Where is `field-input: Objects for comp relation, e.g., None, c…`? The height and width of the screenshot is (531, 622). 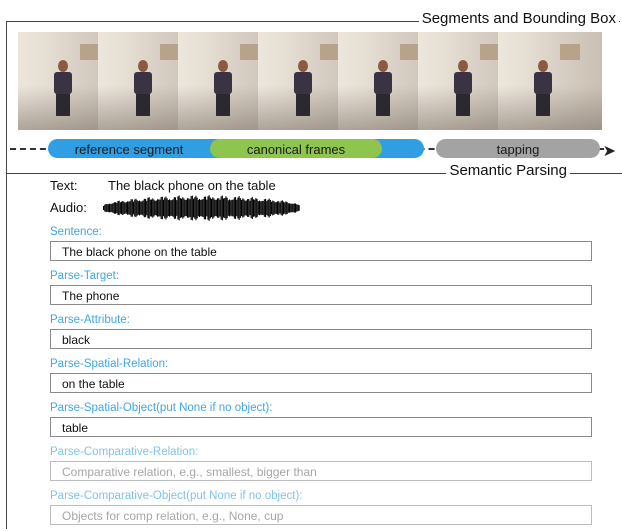 field-input: Objects for comp relation, e.g., None, c… is located at coordinates (321, 515).